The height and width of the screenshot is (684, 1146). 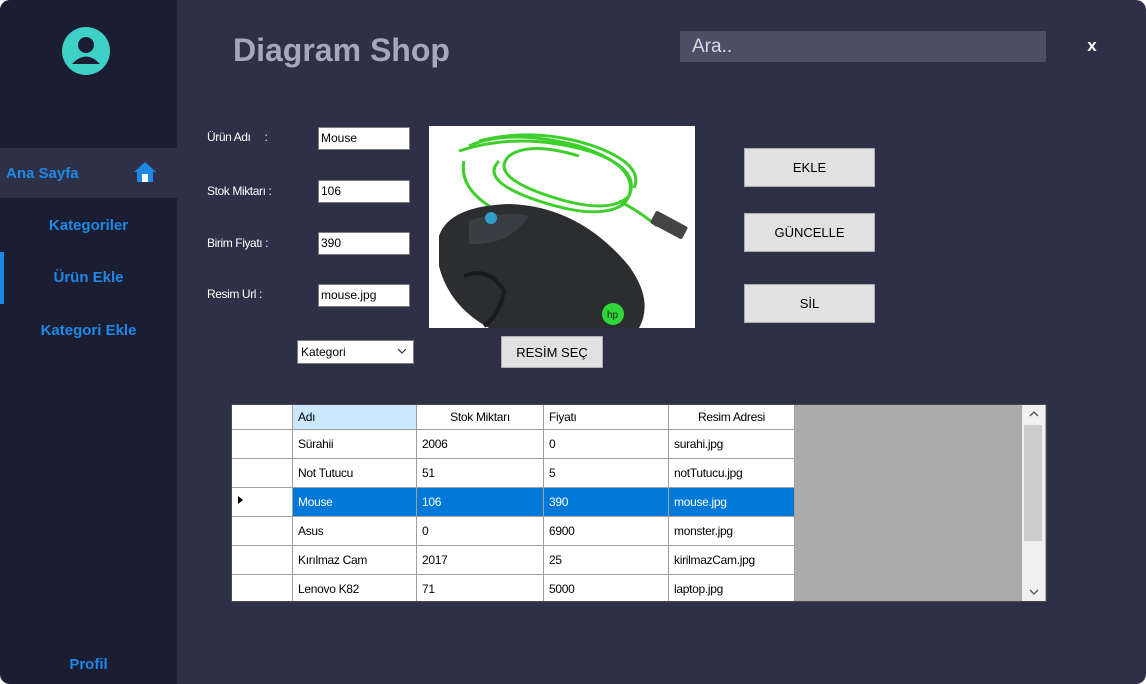 What do you see at coordinates (480, 560) in the screenshot?
I see `cell-stock: 2017` at bounding box center [480, 560].